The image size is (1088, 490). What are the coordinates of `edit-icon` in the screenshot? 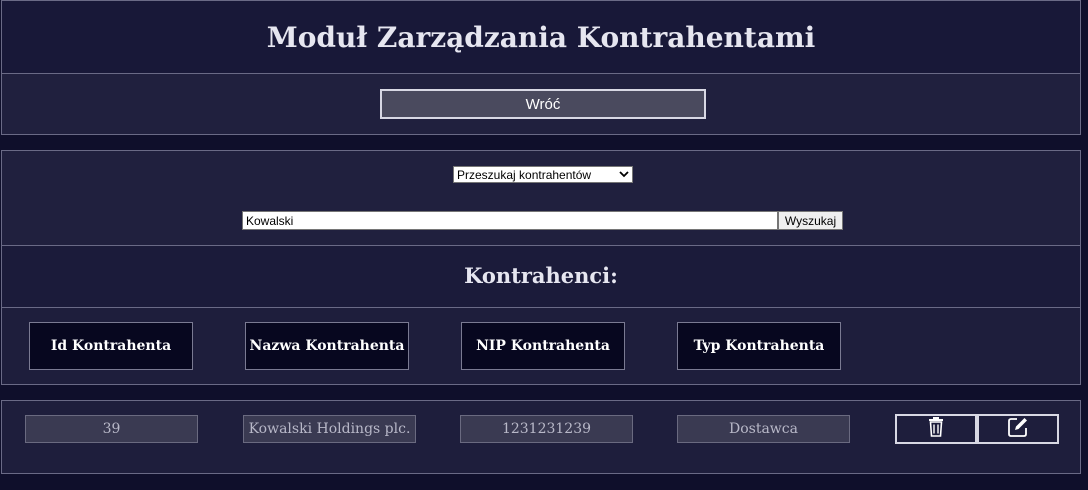 It's located at (1018, 429).